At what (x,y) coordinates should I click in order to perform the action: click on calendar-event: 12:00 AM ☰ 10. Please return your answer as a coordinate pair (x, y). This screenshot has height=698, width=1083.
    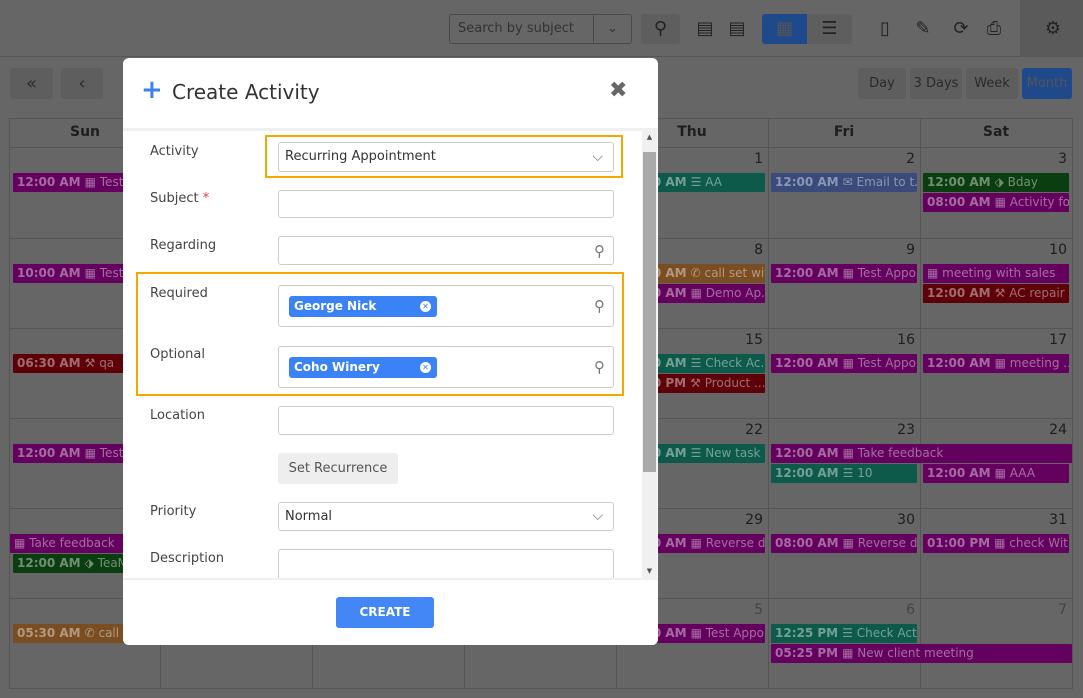
    Looking at the image, I should click on (844, 473).